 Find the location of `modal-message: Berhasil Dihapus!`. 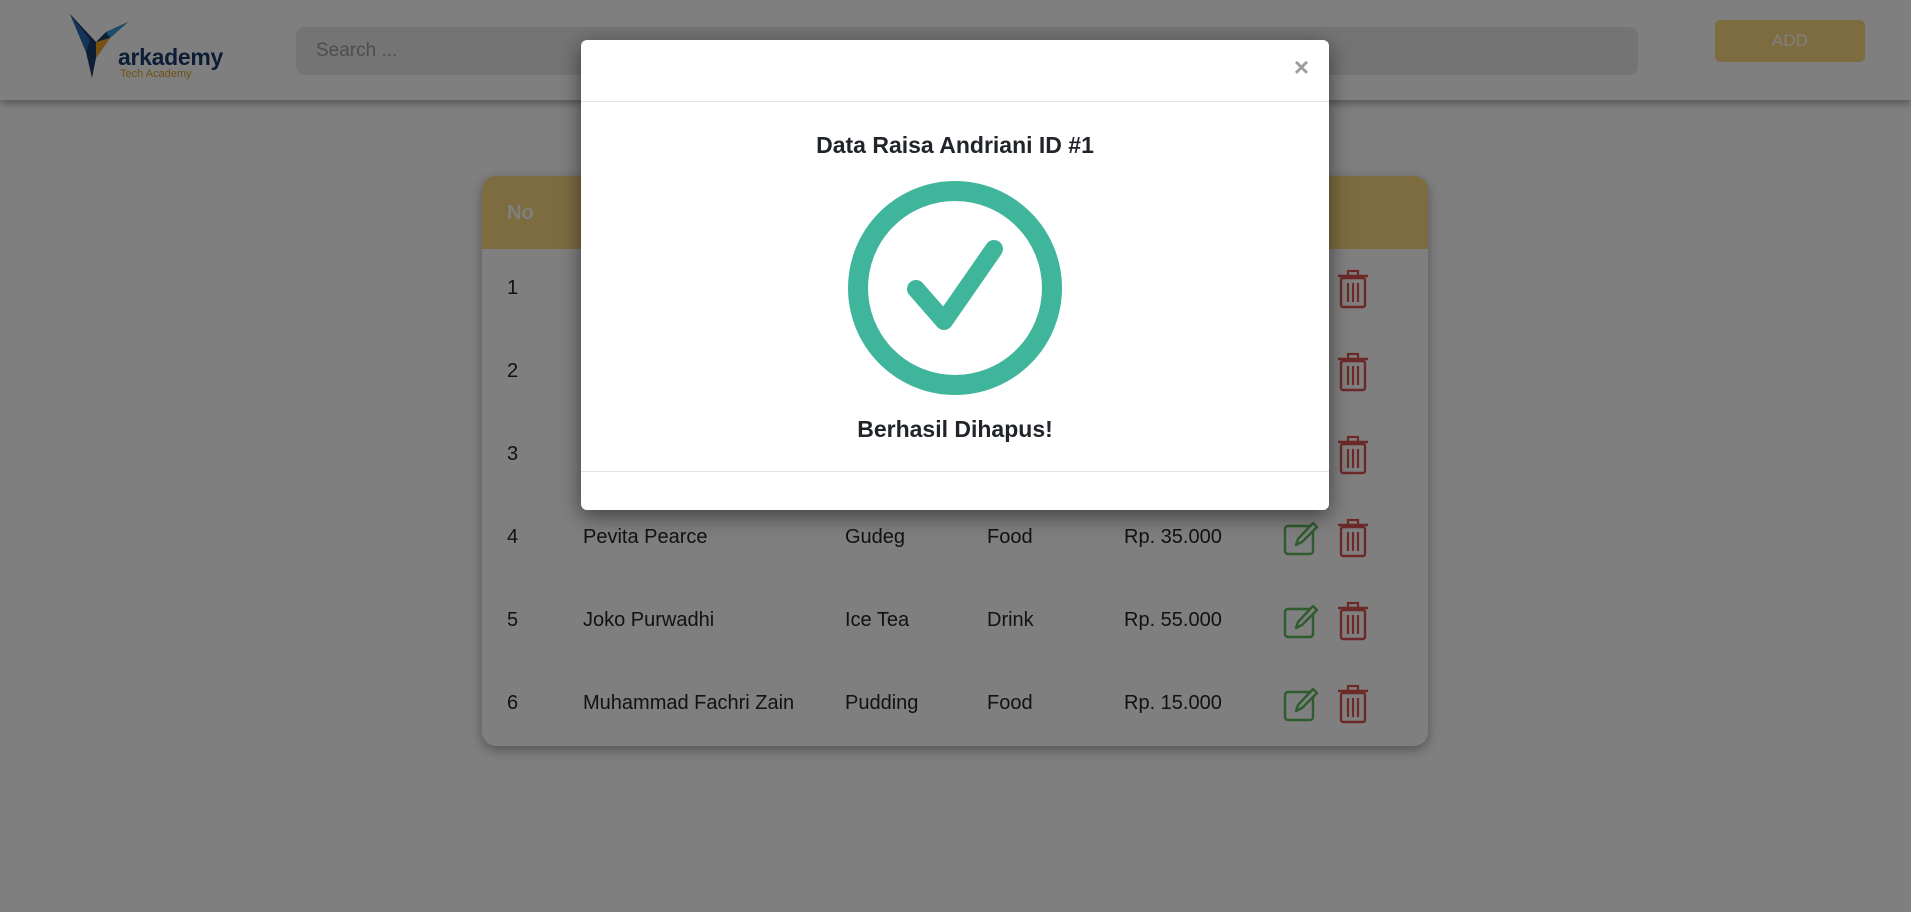

modal-message: Berhasil Dihapus! is located at coordinates (955, 429).